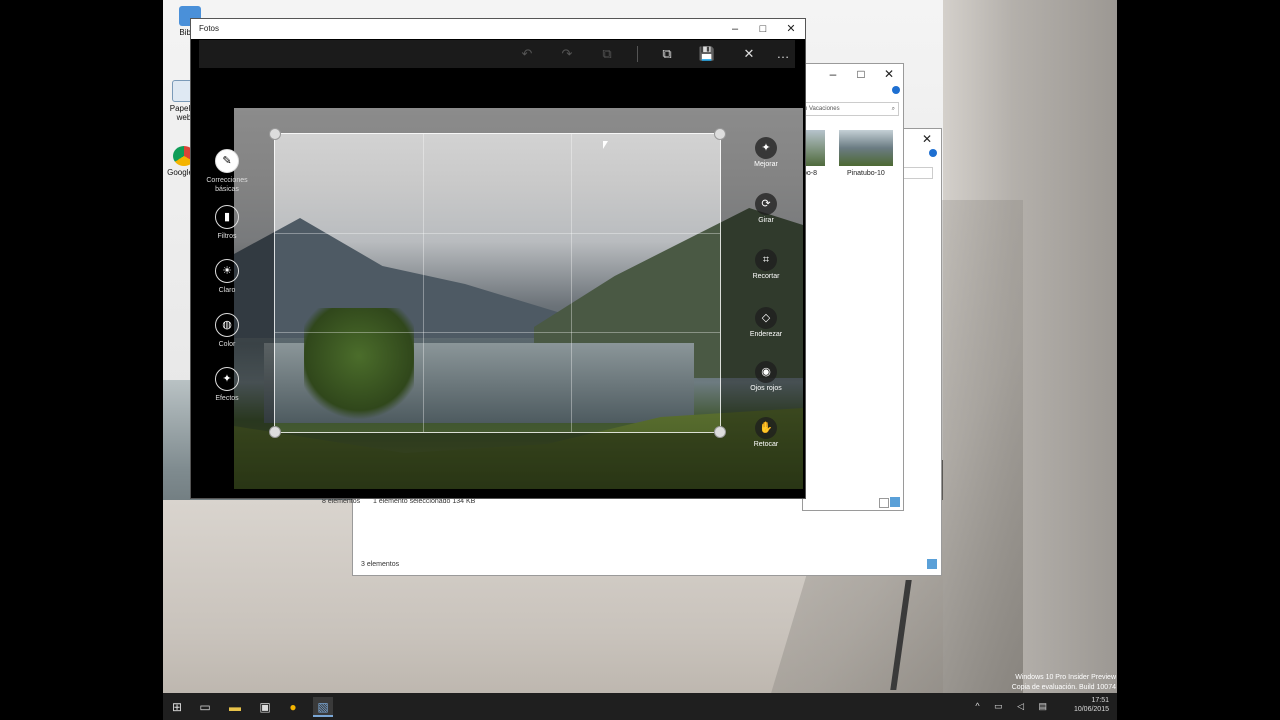 The height and width of the screenshot is (720, 1280). I want to click on magic-wand-icon: ✦, so click(766, 148).